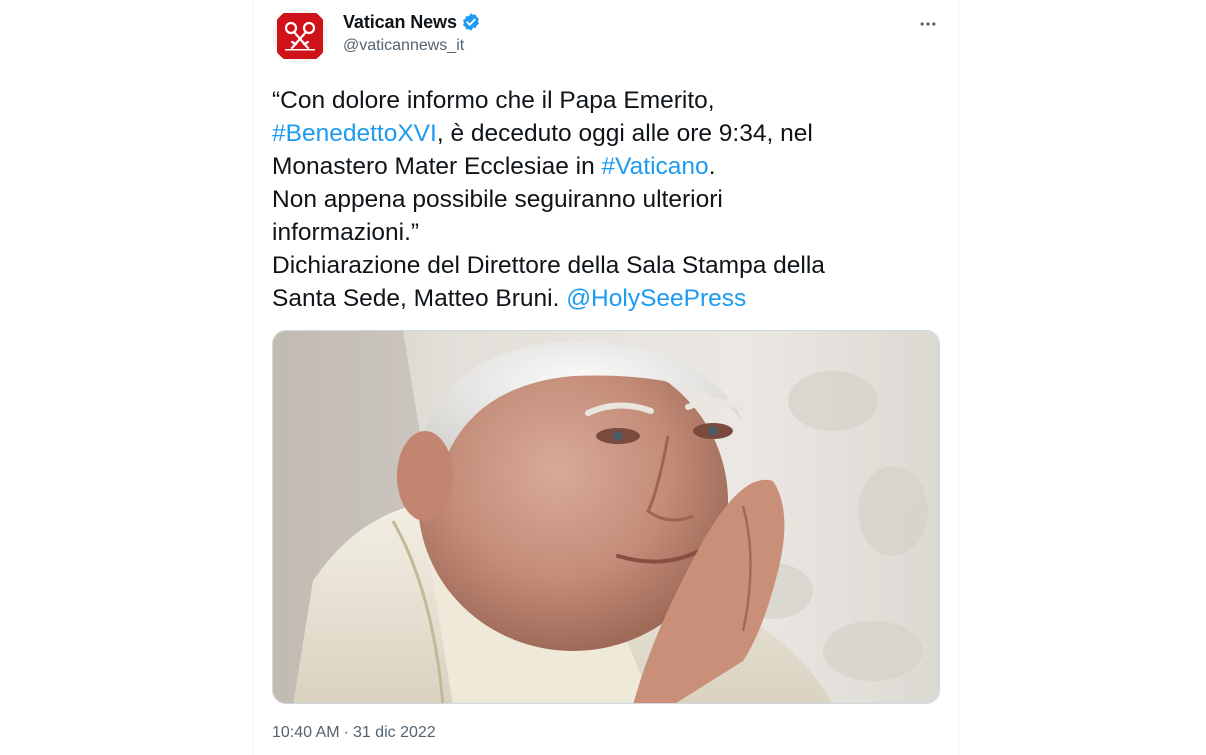  What do you see at coordinates (400, 22) in the screenshot?
I see `display-name: Vatican News` at bounding box center [400, 22].